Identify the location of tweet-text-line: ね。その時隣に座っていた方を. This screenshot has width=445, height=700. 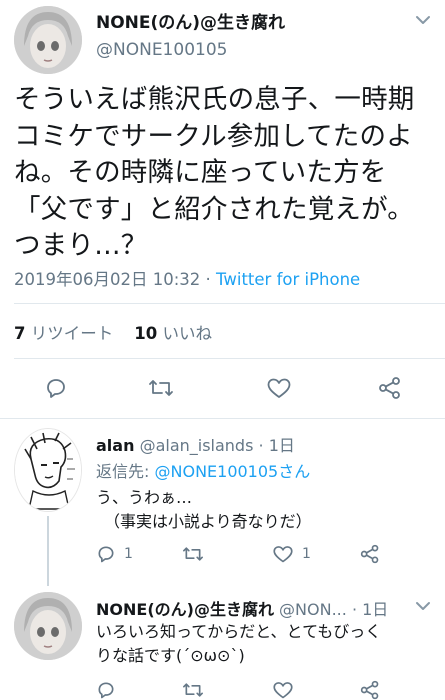
(200, 172).